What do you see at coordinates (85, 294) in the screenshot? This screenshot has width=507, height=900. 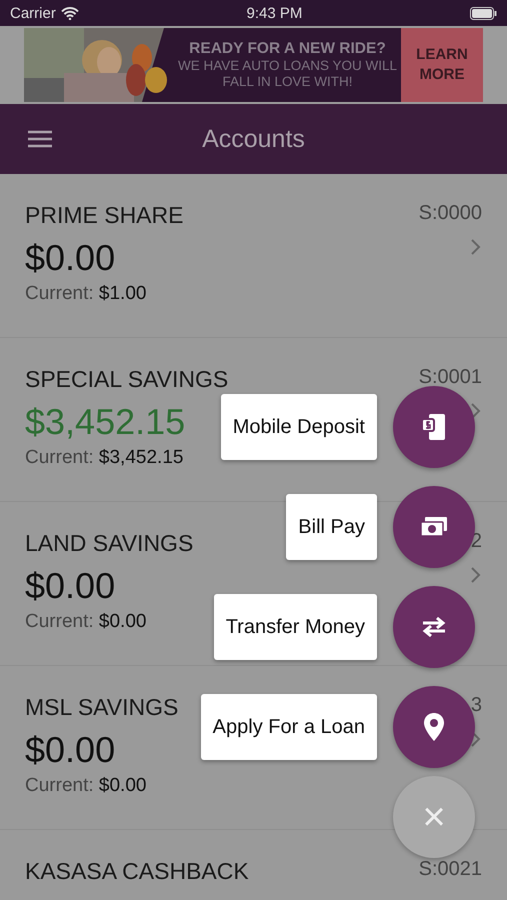 I see `current-balance: Current: $1.00` at bounding box center [85, 294].